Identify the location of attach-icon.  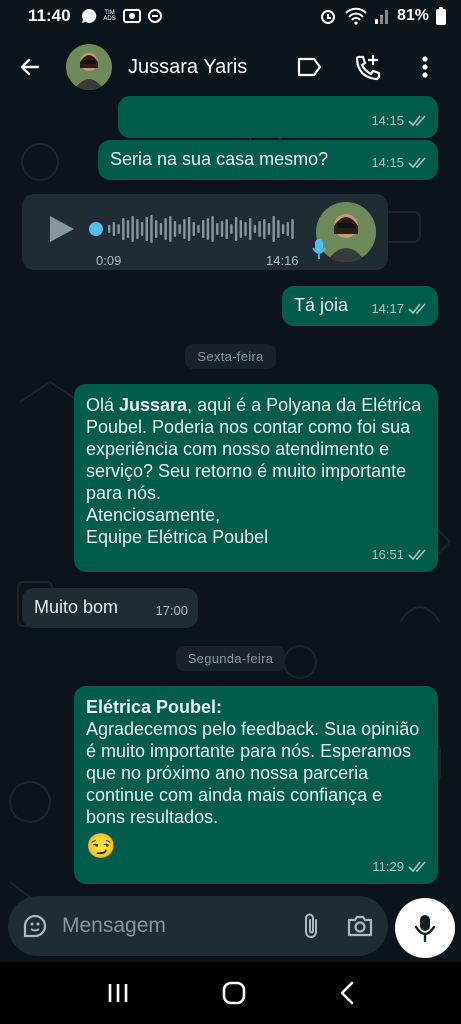
(311, 926).